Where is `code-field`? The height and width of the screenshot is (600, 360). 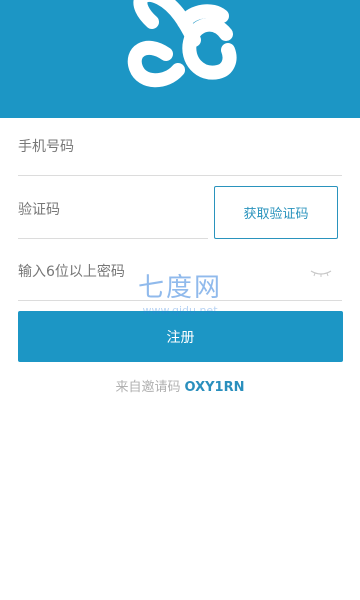 code-field is located at coordinates (113, 210).